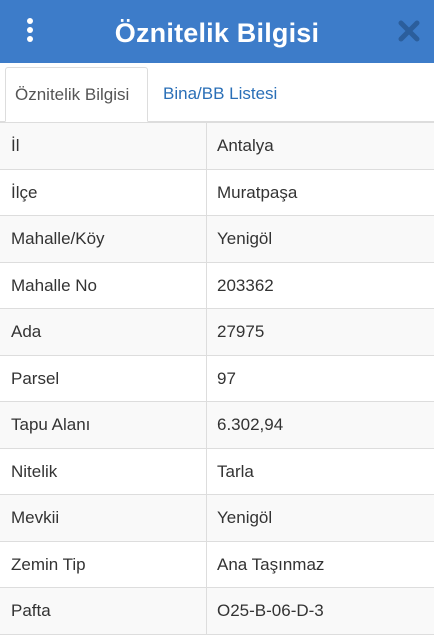  Describe the element at coordinates (409, 31) in the screenshot. I see `close-icon` at that location.